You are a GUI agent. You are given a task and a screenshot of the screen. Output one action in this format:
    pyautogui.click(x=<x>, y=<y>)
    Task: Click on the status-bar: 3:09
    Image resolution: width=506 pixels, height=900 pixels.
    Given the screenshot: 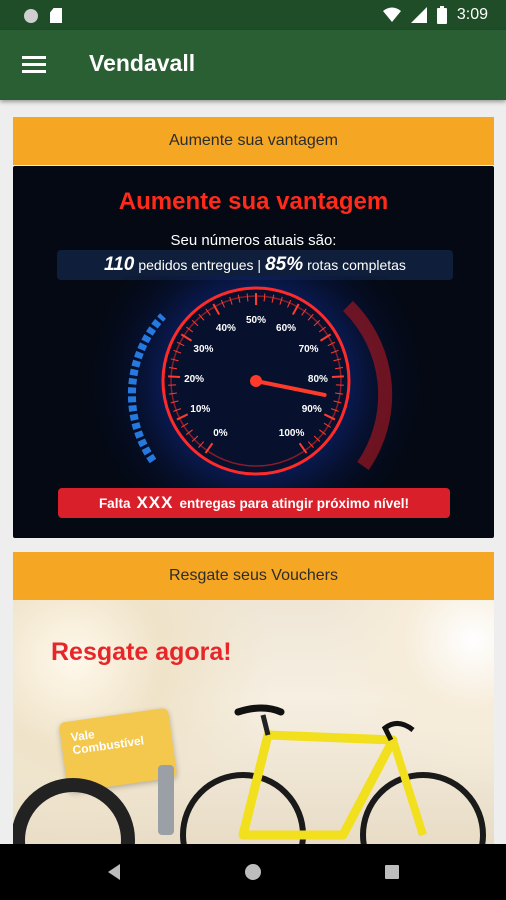 What is the action you would take?
    pyautogui.click(x=253, y=15)
    